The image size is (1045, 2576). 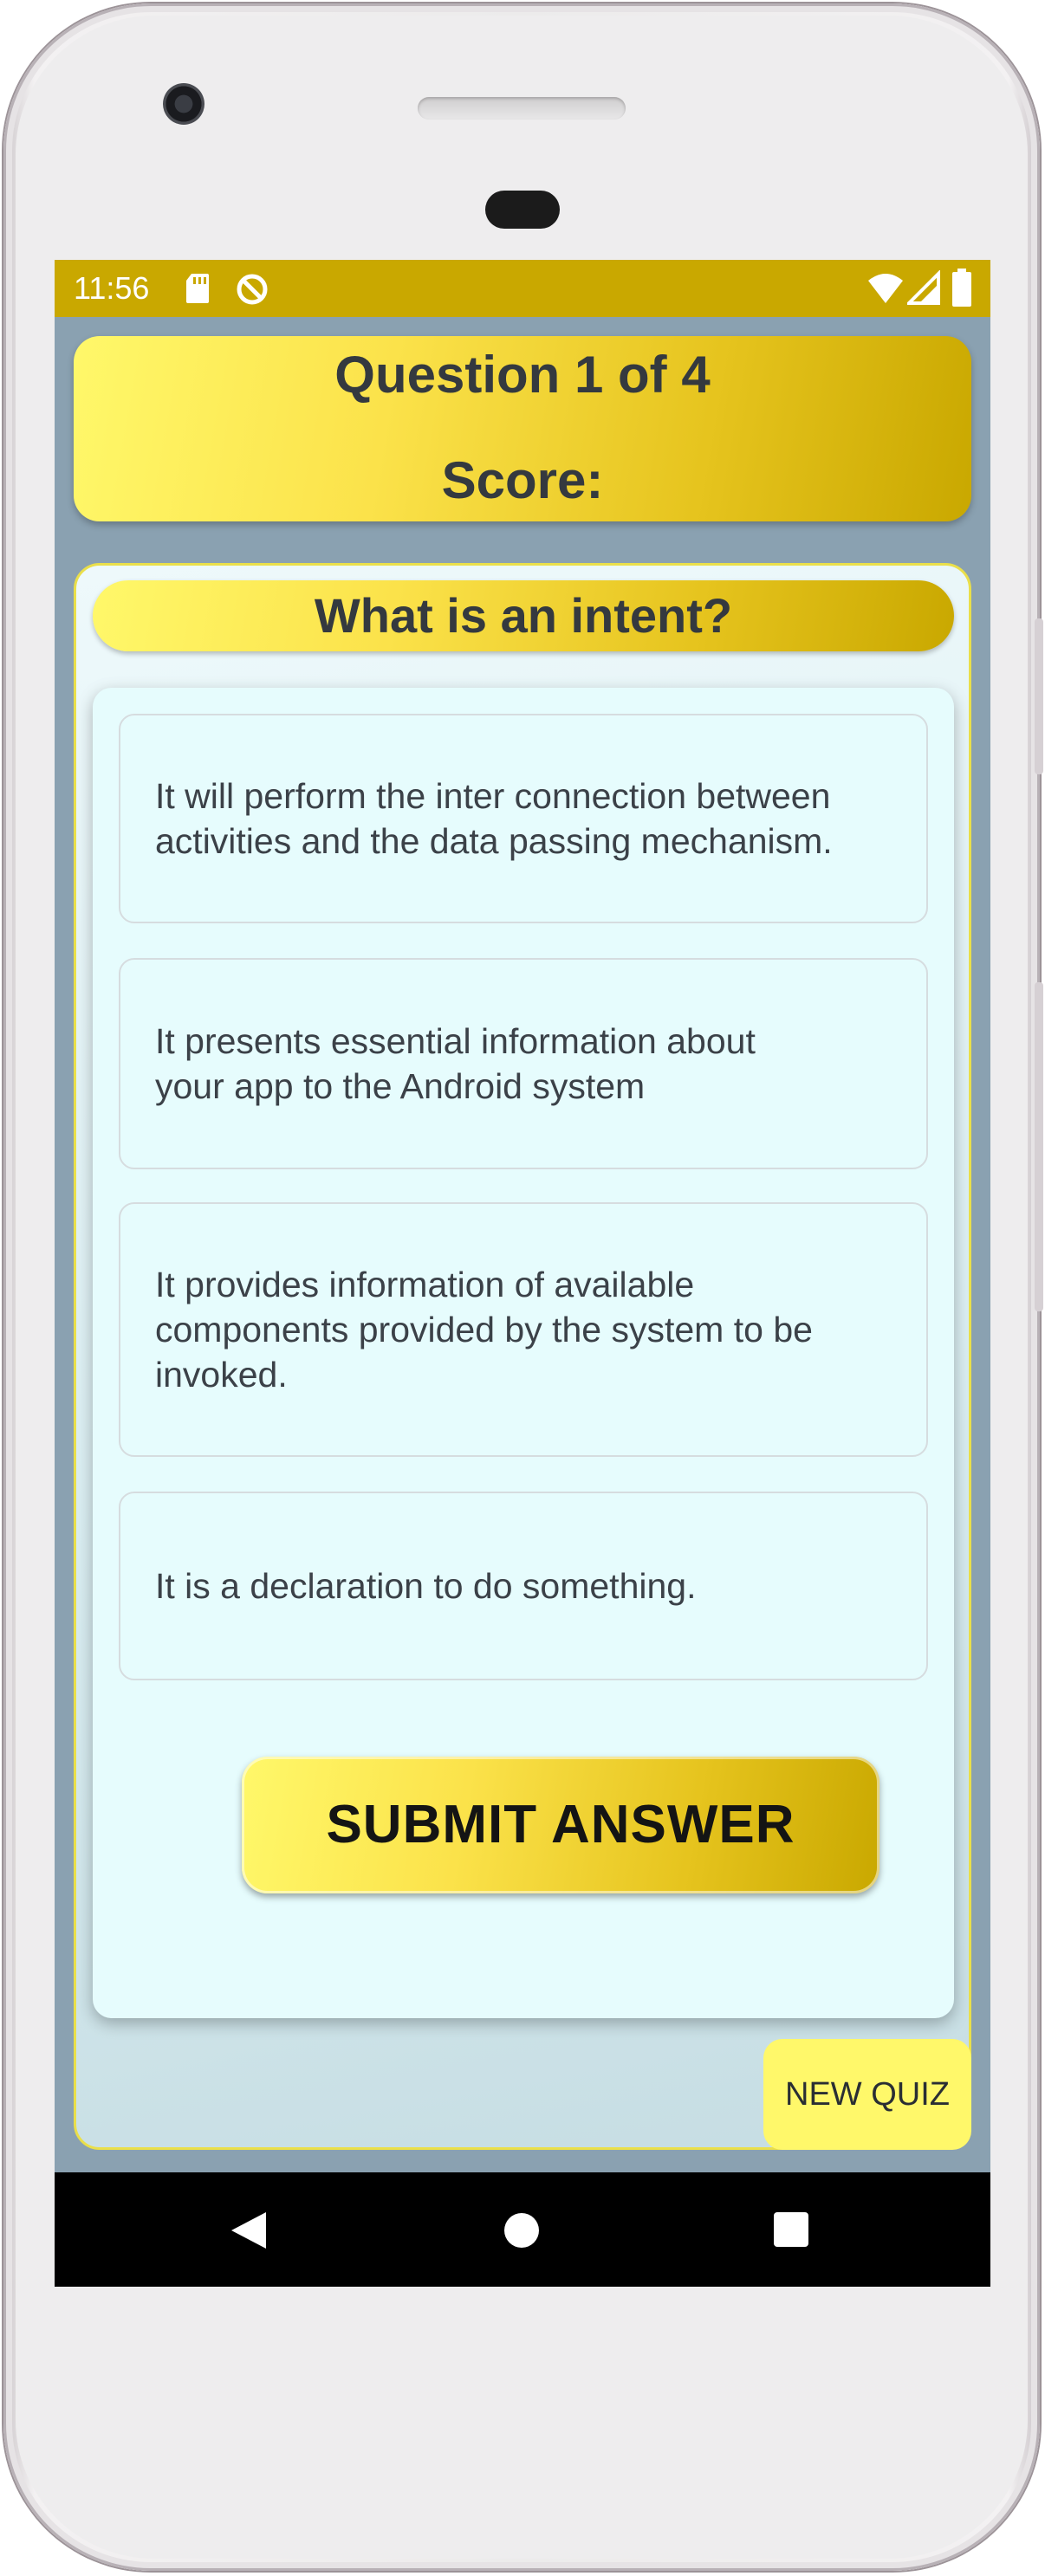 I want to click on answer-option-line: your app to the Android system, so click(x=400, y=1086).